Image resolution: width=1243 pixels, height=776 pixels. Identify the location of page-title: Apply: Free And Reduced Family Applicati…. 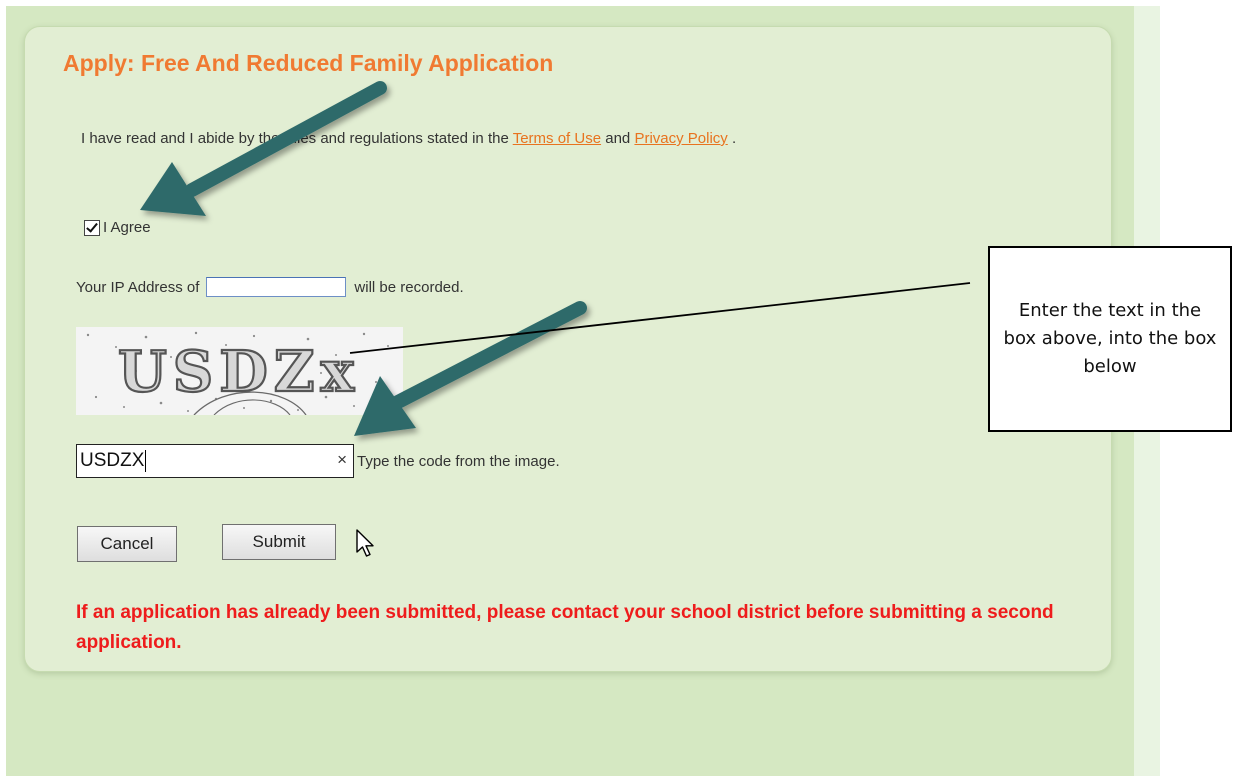
(308, 63).